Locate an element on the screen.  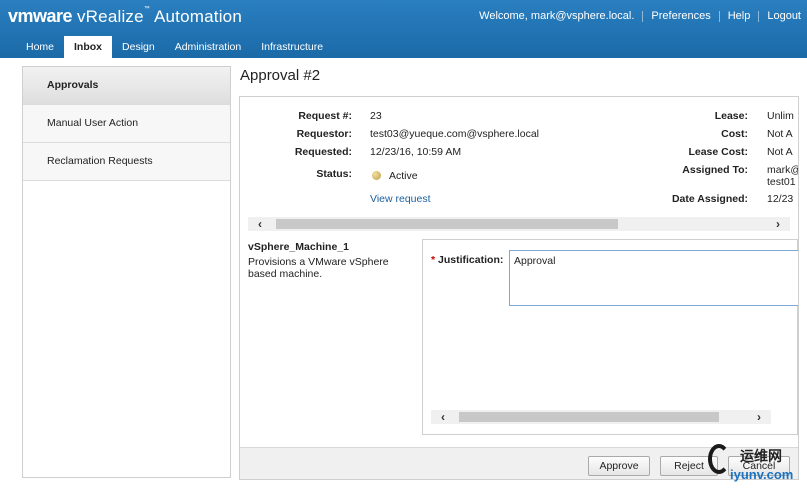
date-assigned-label: Date Assigned: is located at coordinates (709, 199).